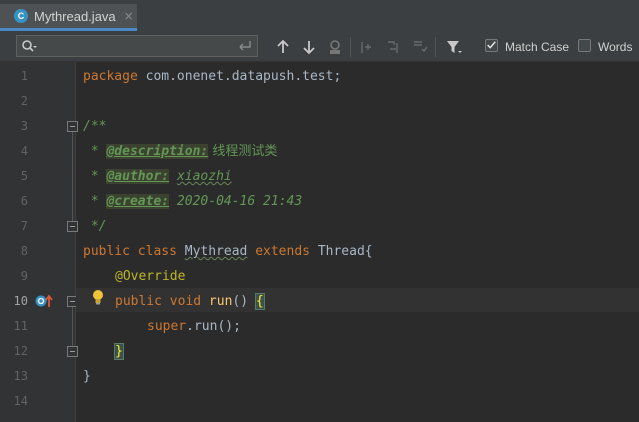 This screenshot has width=639, height=422. Describe the element at coordinates (368, 47) in the screenshot. I see `add-selection-icon` at that location.